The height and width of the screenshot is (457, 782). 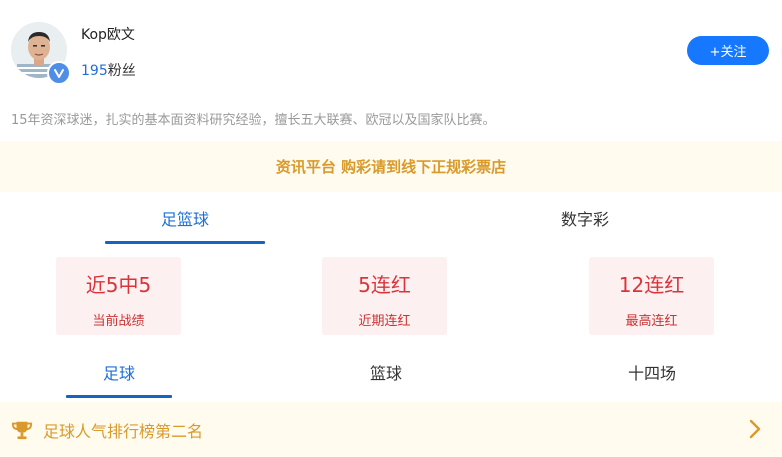 I want to click on subtab-label: 篮球, so click(x=385, y=373).